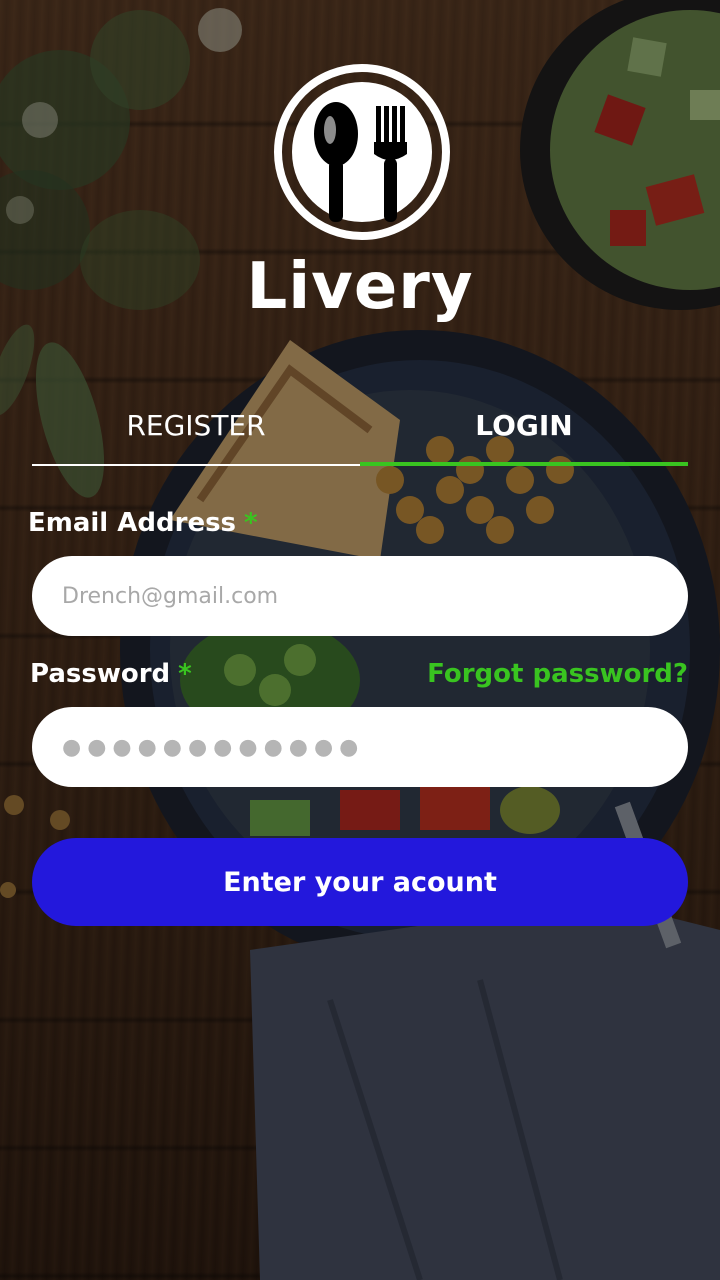  I want to click on email-label-text: Email Address, so click(132, 523).